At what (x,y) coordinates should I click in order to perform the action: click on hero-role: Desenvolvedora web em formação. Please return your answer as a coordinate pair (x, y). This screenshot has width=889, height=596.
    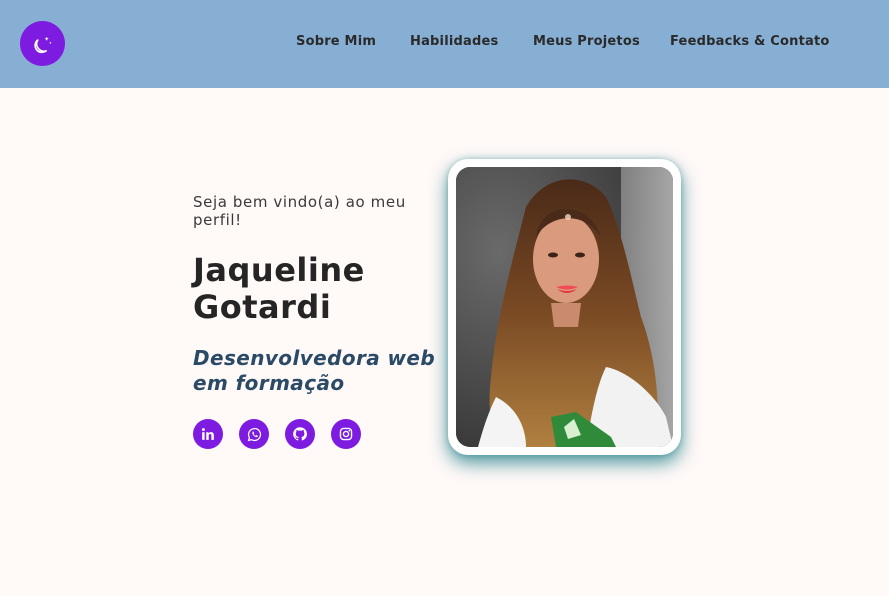
    Looking at the image, I should click on (314, 370).